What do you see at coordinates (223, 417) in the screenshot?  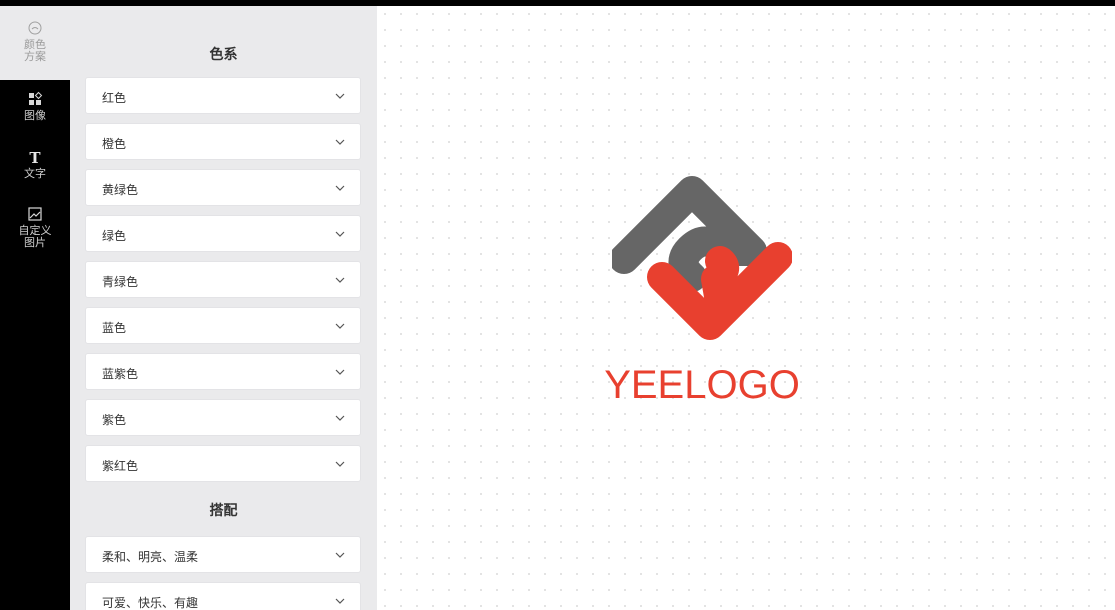 I see `color-dropdown-purple: 紫色` at bounding box center [223, 417].